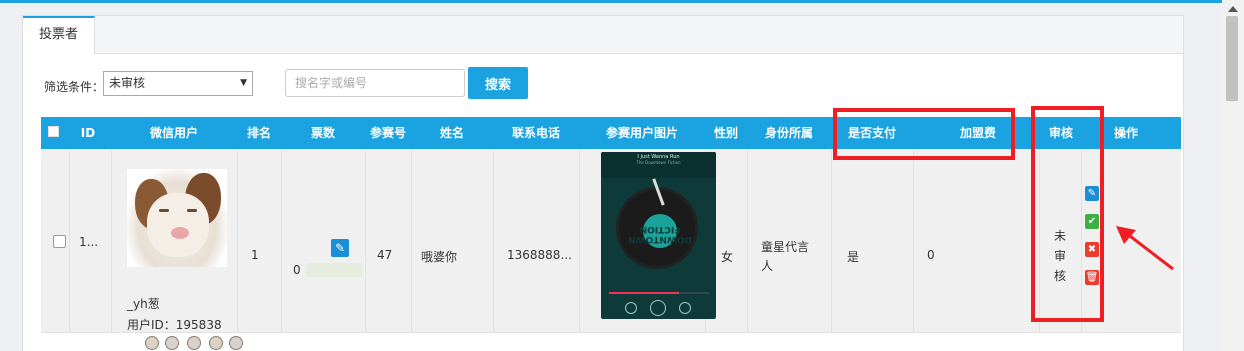  What do you see at coordinates (375, 83) in the screenshot?
I see `search-input` at bounding box center [375, 83].